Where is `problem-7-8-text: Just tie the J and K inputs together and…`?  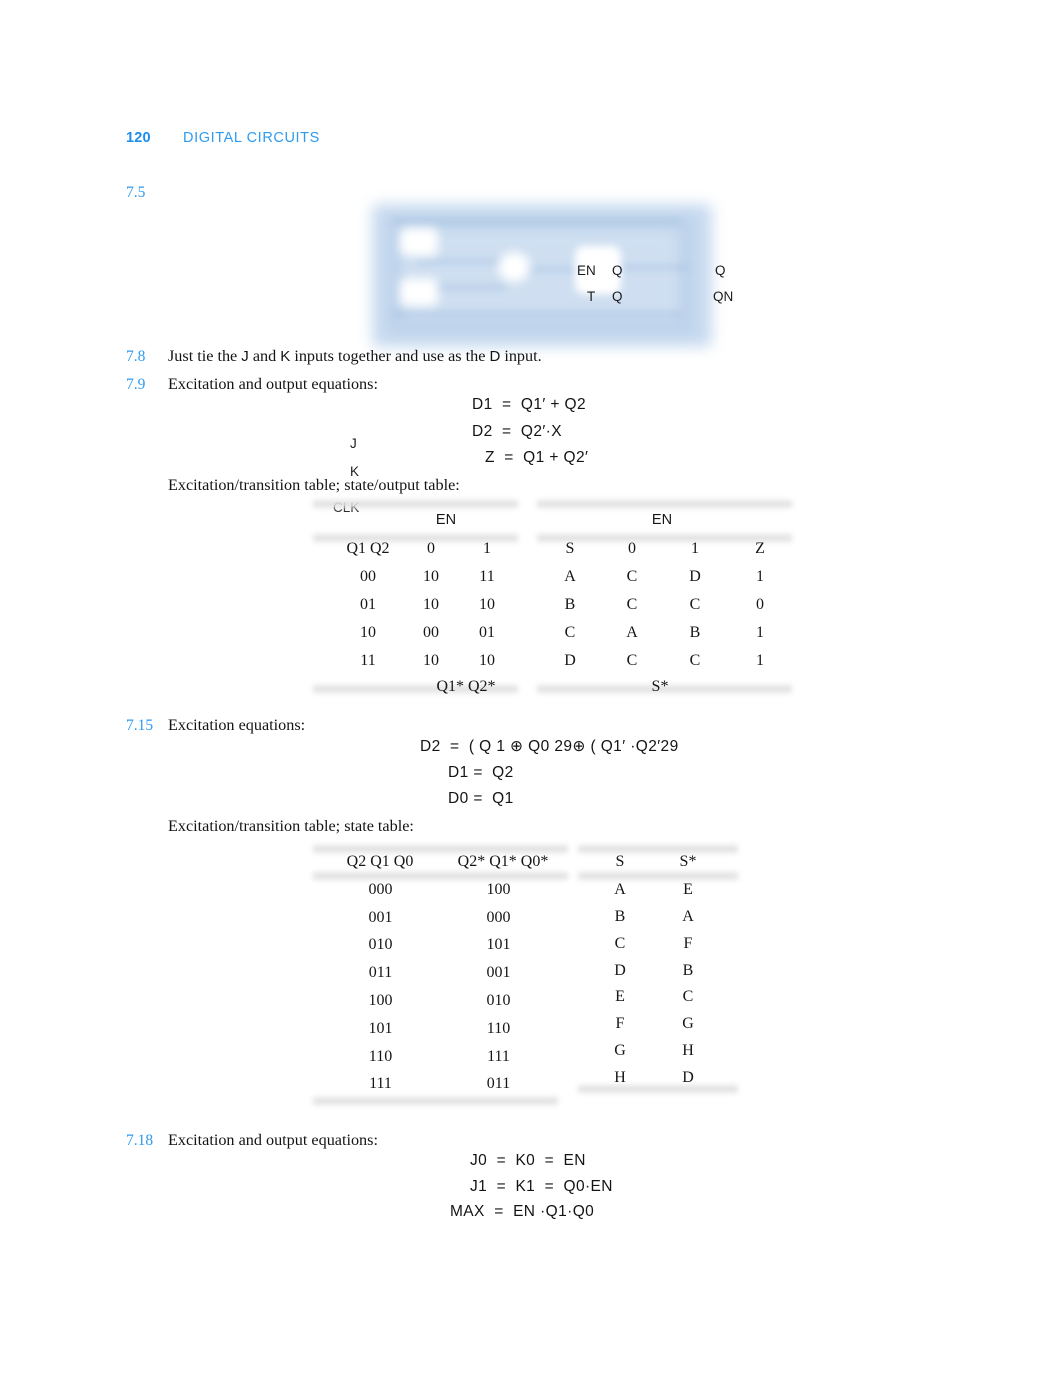 problem-7-8-text: Just tie the J and K inputs together and… is located at coordinates (355, 356).